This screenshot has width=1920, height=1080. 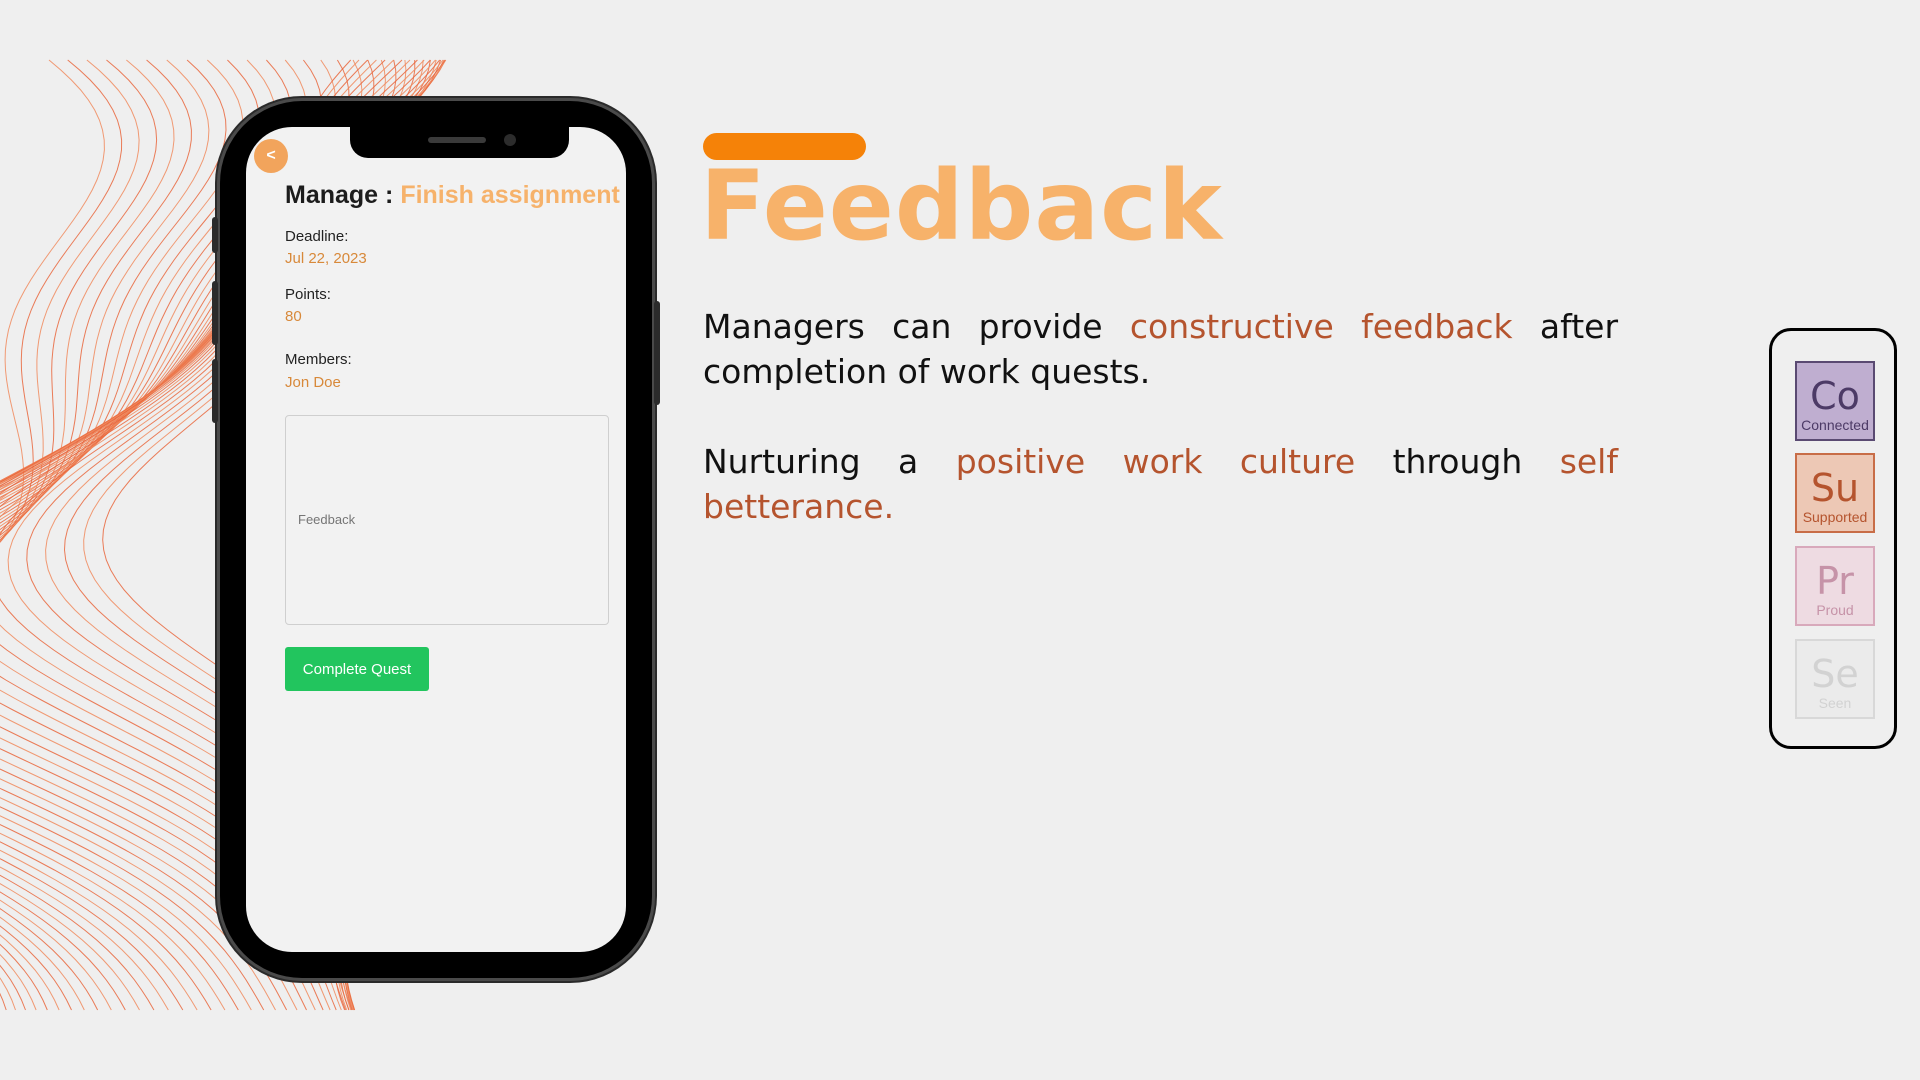 I want to click on speaker-grille, so click(x=457, y=140).